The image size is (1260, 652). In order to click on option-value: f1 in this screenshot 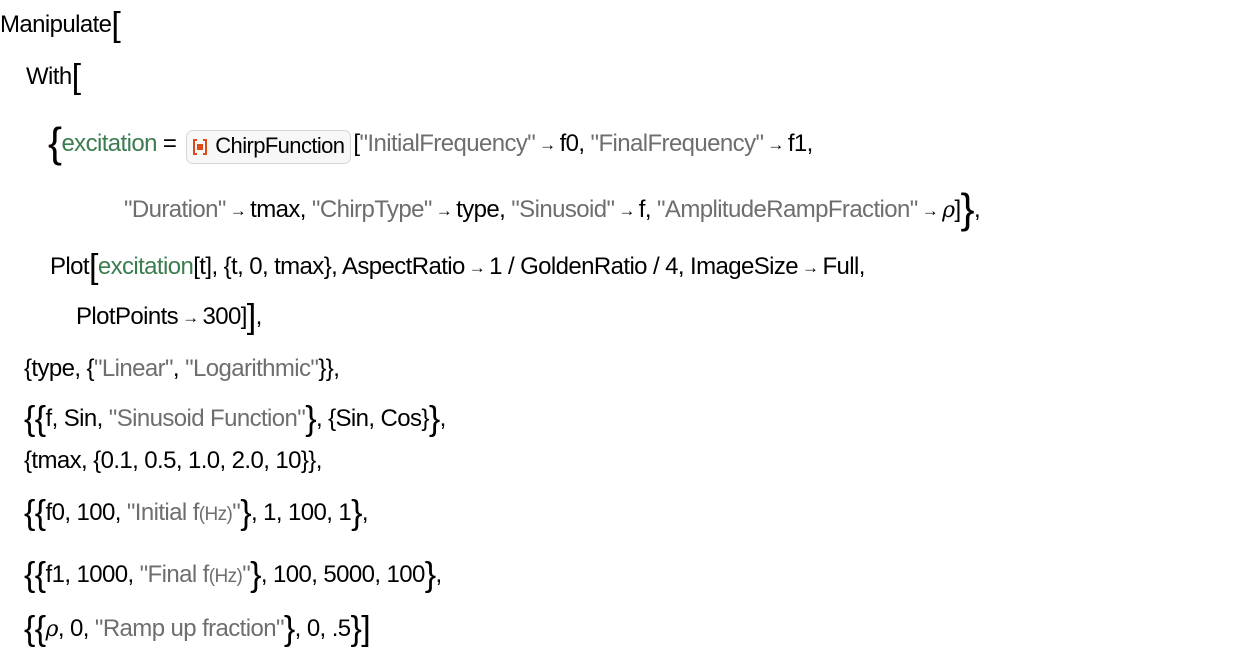, I will do `click(797, 143)`.